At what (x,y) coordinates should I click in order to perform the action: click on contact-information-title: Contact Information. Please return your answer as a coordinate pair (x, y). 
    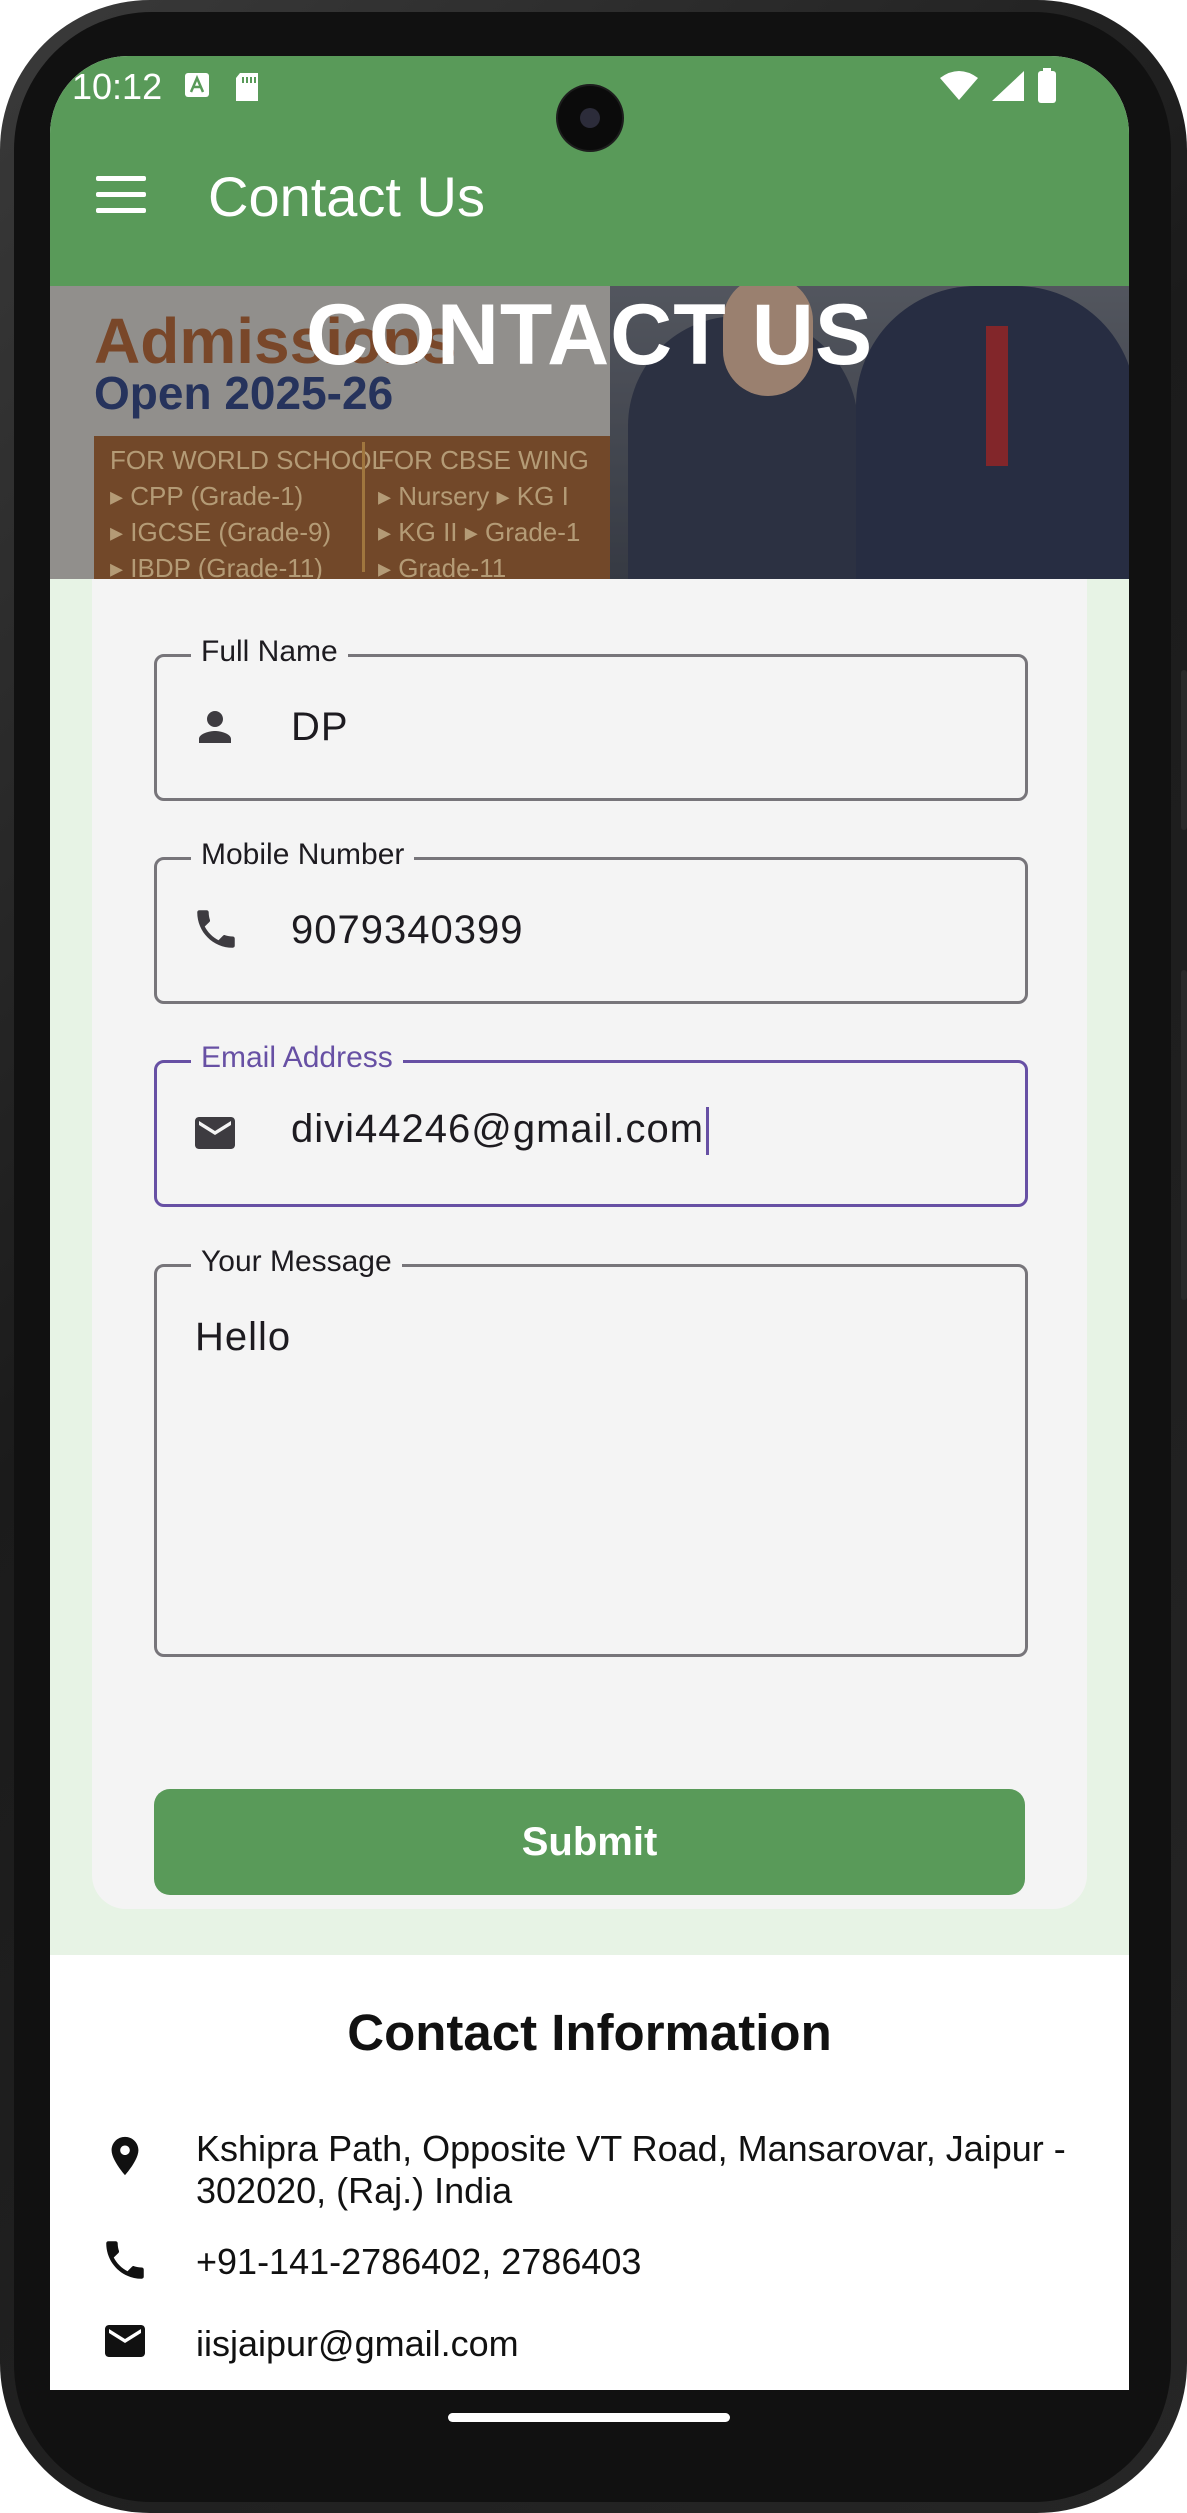
    Looking at the image, I should click on (589, 2032).